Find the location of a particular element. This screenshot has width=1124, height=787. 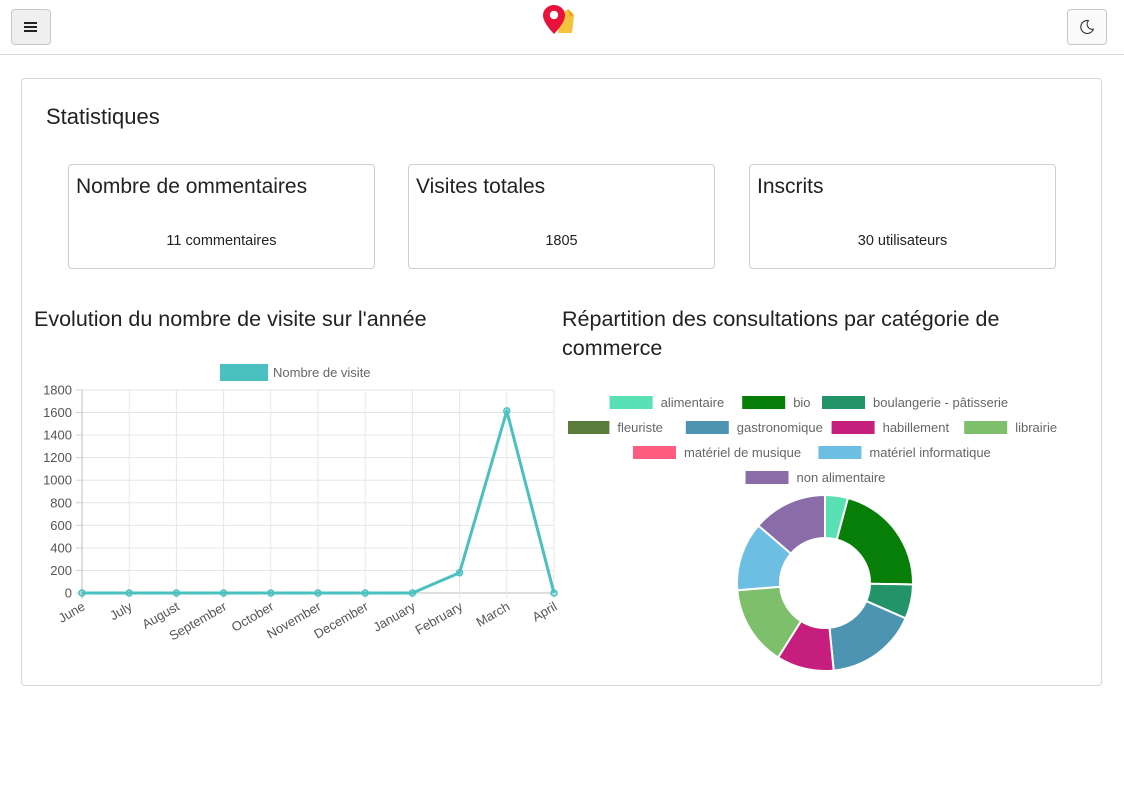

x-tick-label: January is located at coordinates (394, 616).